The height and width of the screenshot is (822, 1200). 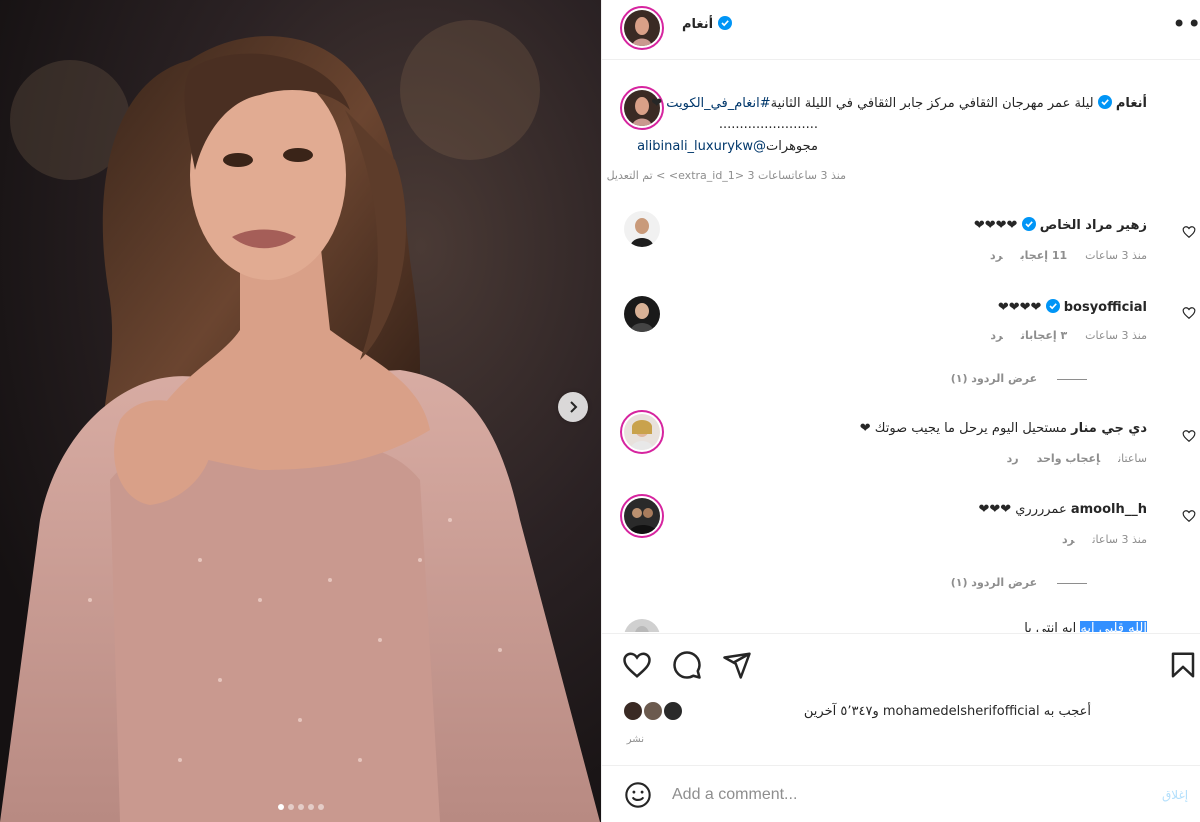 What do you see at coordinates (1093, 225) in the screenshot?
I see `comment-1-username: زهير مراد الخاص` at bounding box center [1093, 225].